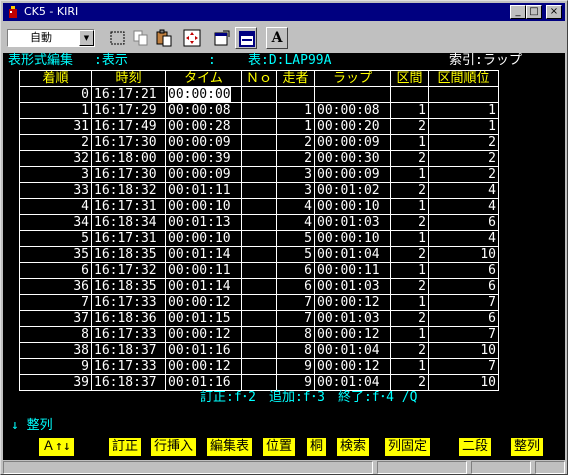  I want to click on table-row: 3 16:17:30 00:00:09 3 00:00:09 1 2, so click(259, 174).